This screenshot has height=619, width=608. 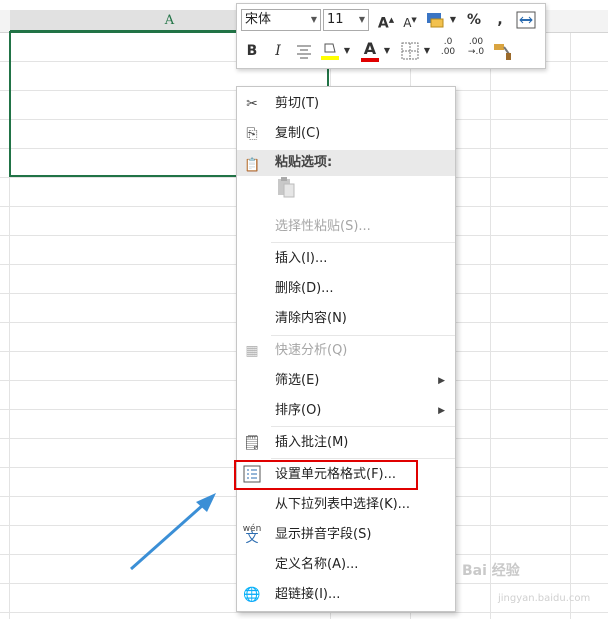 What do you see at coordinates (330, 51) in the screenshot?
I see `fill-color-icon` at bounding box center [330, 51].